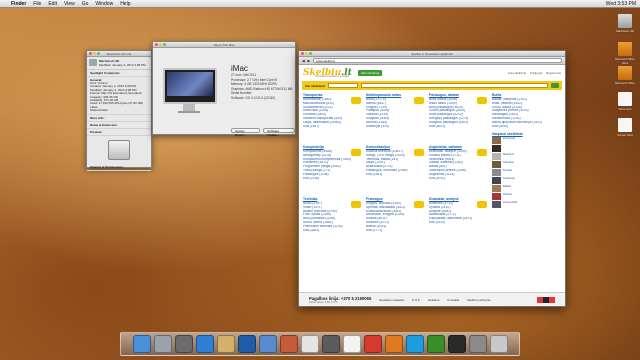 This screenshot has width=640, height=360. I want to click on desktop-icon-office2: Microsoft Office, so click(625, 75).